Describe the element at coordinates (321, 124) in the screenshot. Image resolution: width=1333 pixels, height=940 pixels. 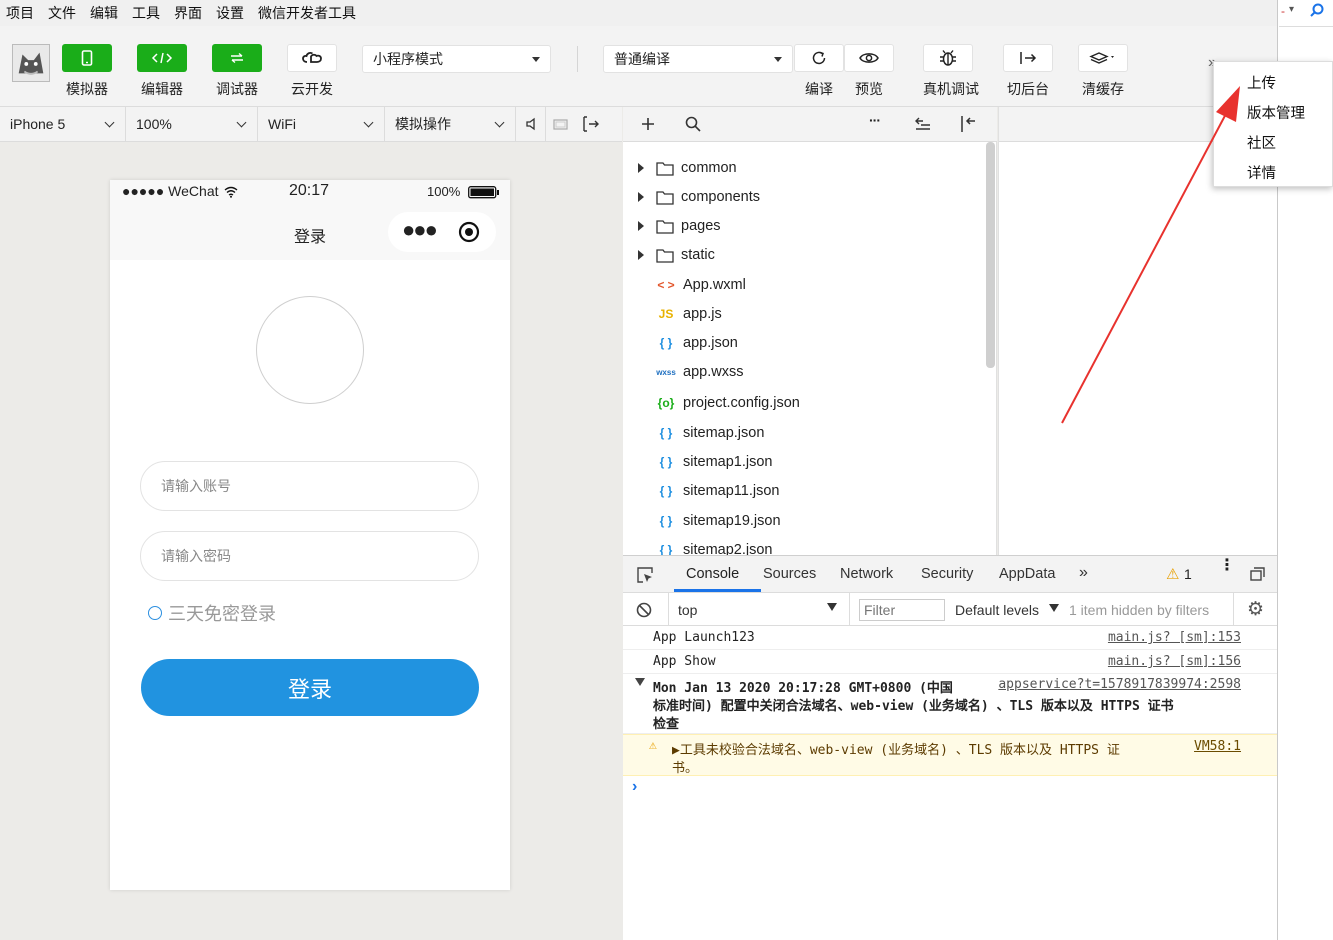
I see `network-select: WiFi` at that location.